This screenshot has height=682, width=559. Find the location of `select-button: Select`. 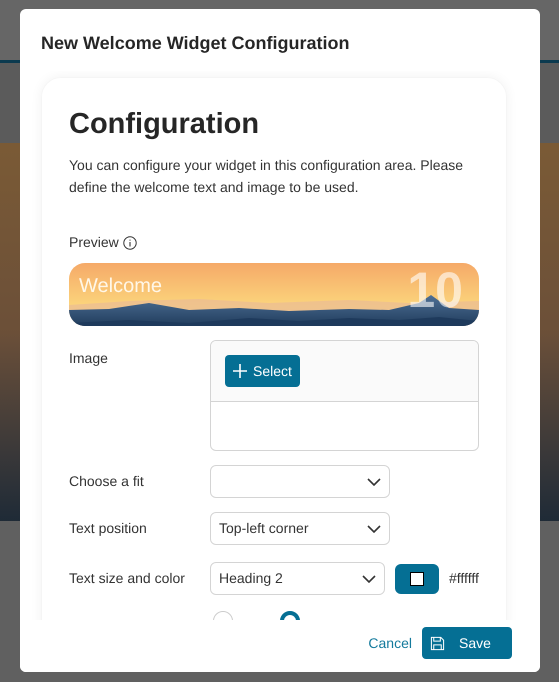

select-button: Select is located at coordinates (262, 371).